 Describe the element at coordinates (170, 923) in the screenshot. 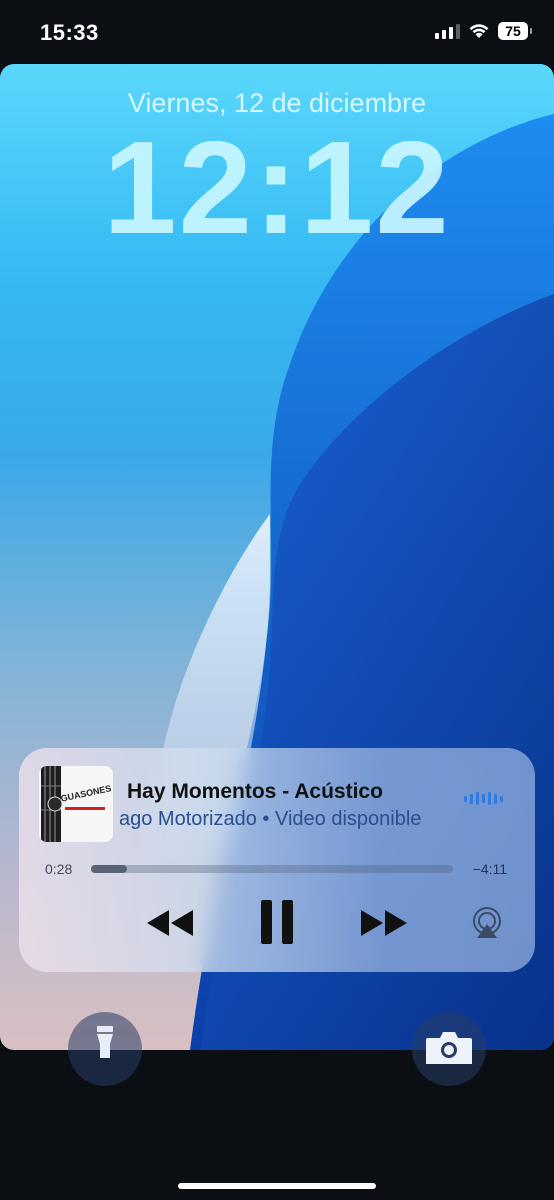

I see `rewind-icon` at that location.